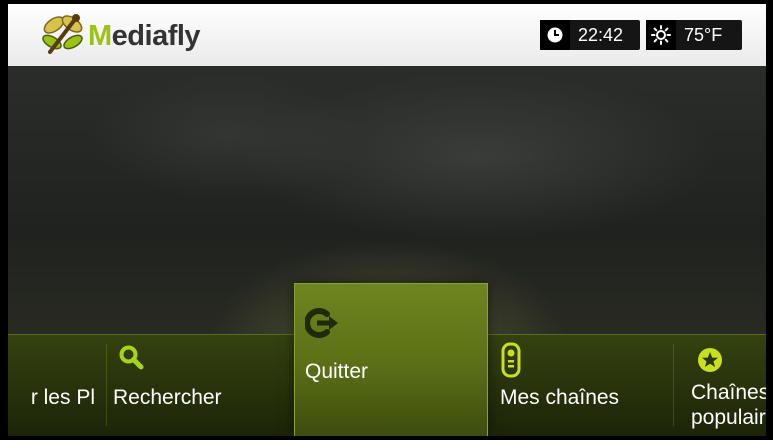  I want to click on logo-text: Mediafly, so click(144, 36).